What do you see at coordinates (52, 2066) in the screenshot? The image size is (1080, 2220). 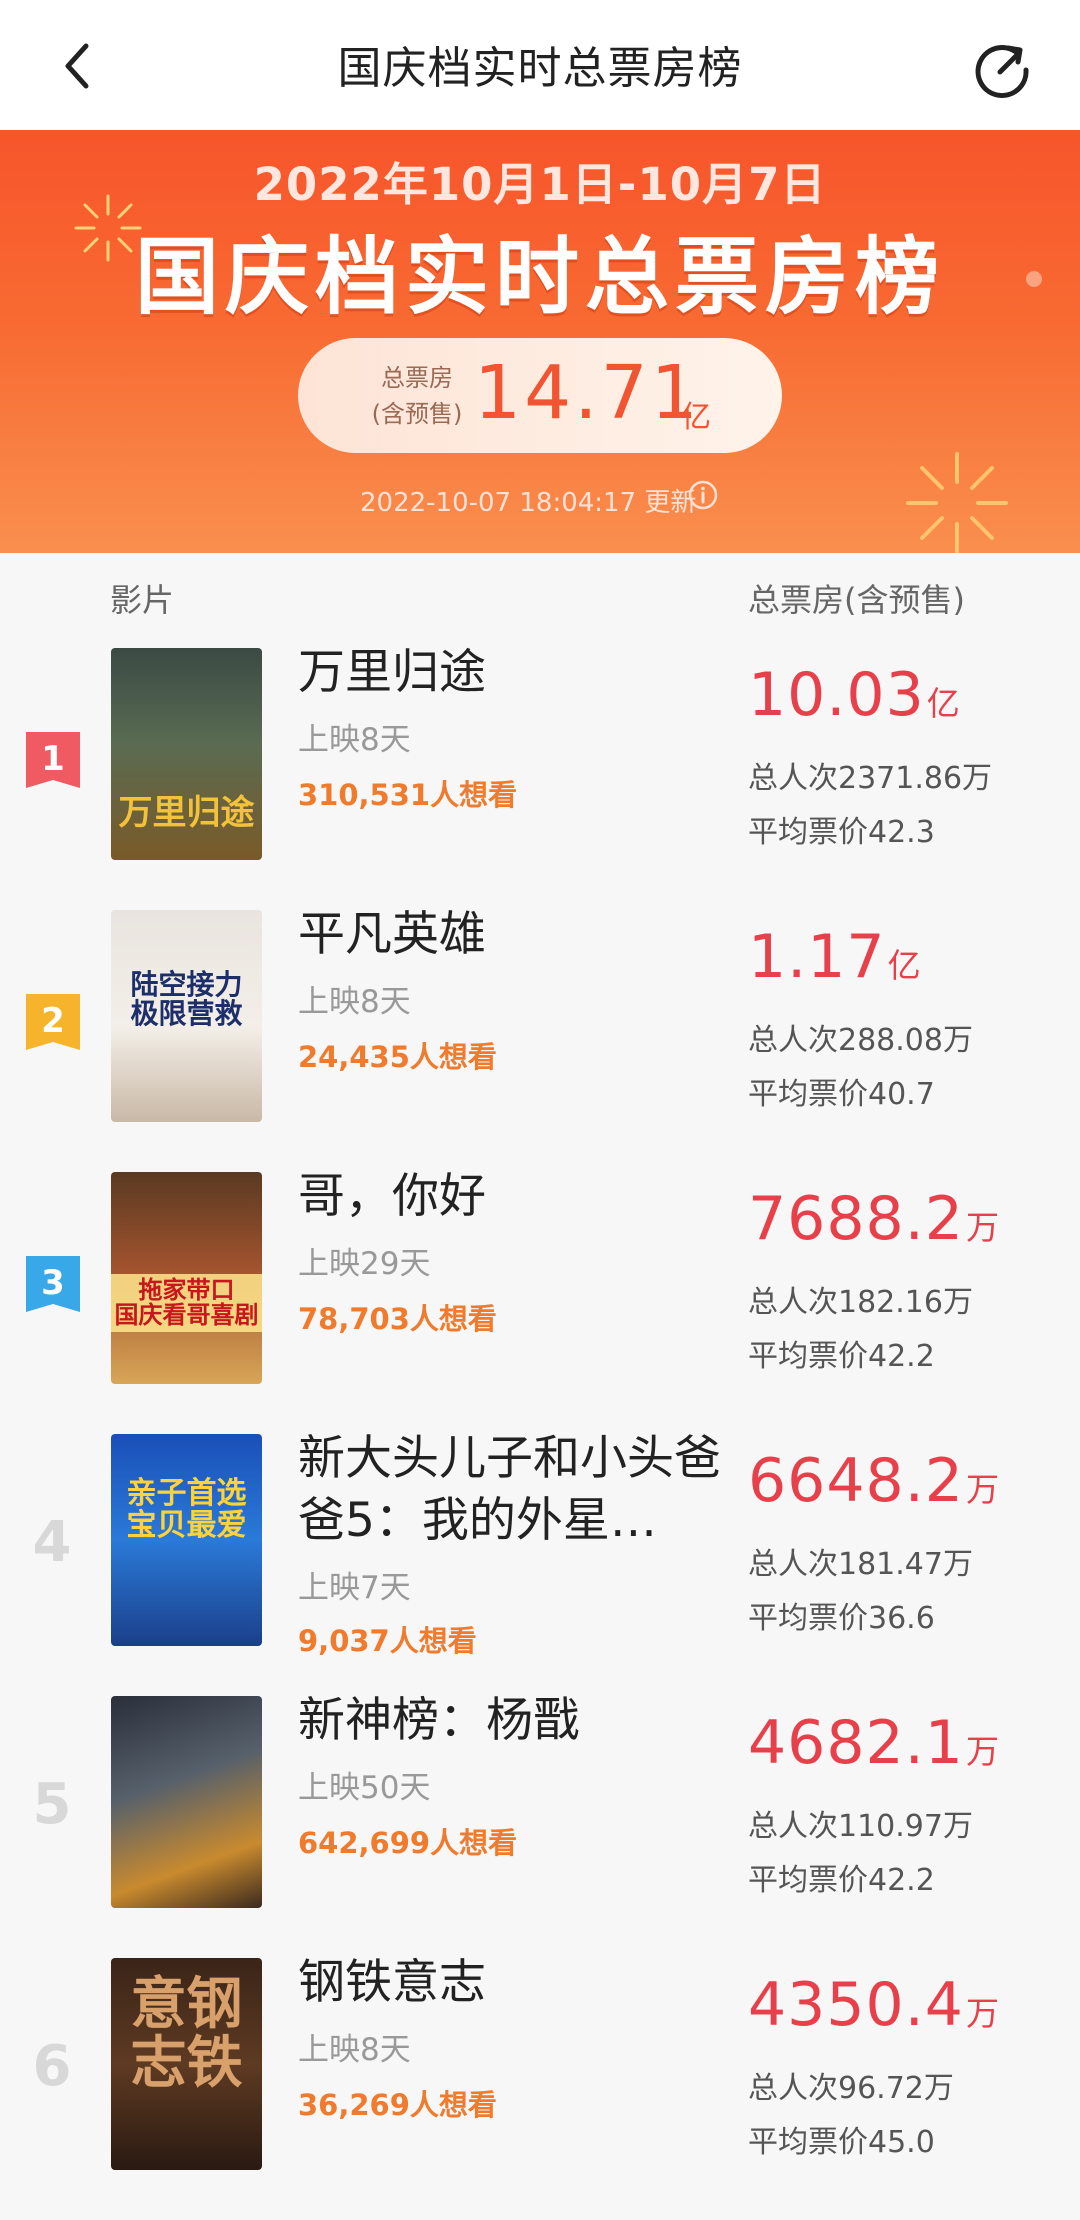 I see `rank-number: 6` at bounding box center [52, 2066].